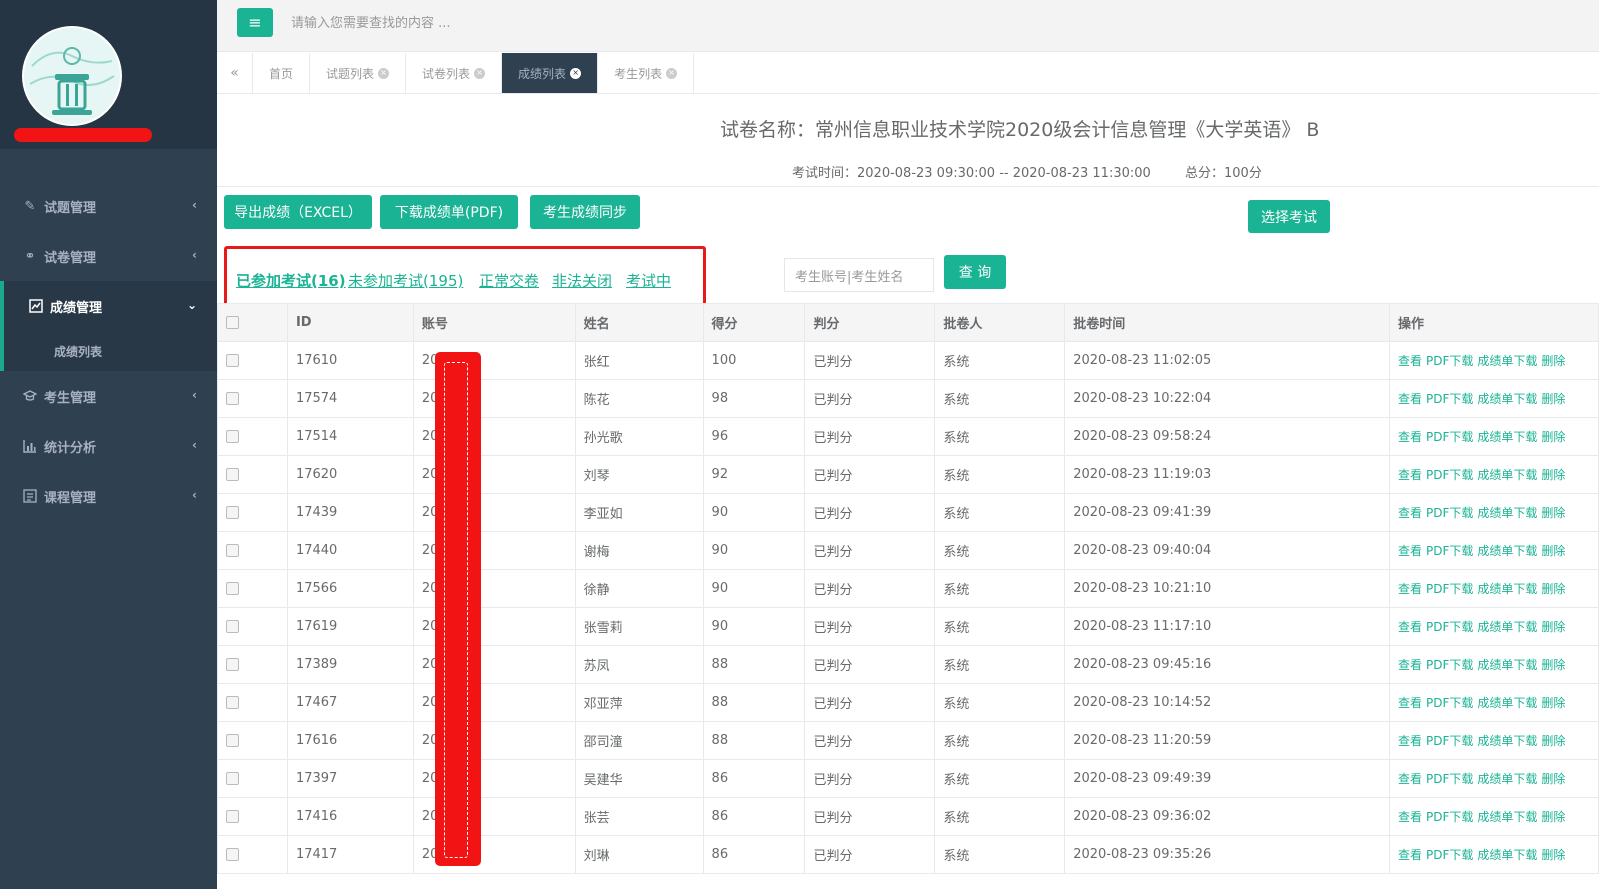 The width and height of the screenshot is (1599, 889). I want to click on filter-not-attended-link: 未参加考试(195), so click(405, 280).